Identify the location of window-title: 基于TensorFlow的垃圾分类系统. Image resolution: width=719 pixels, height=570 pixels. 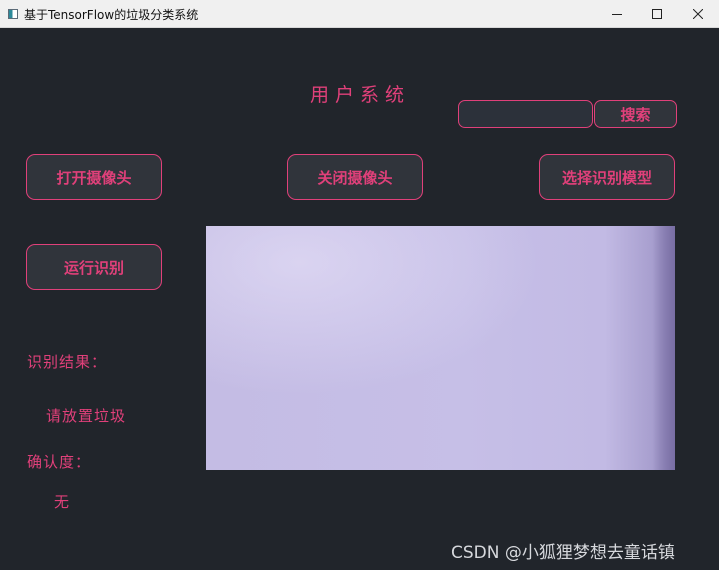
(111, 15).